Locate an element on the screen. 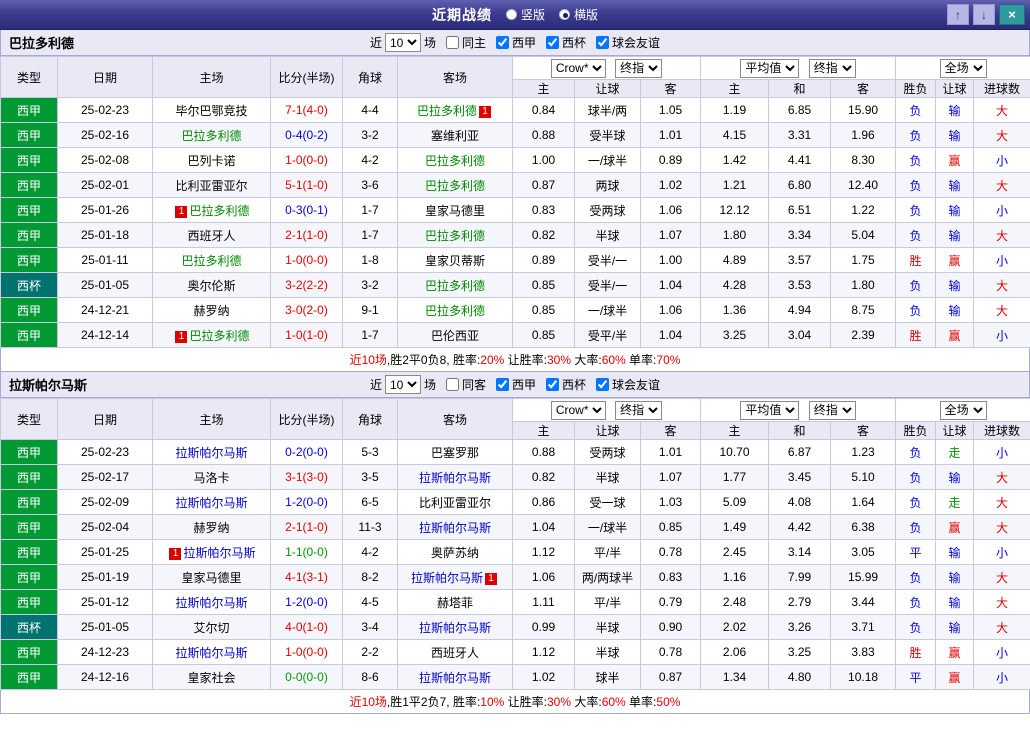 This screenshot has height=732, width=1030. home-team-cell: 1 巴拉多利德 is located at coordinates (211, 335).